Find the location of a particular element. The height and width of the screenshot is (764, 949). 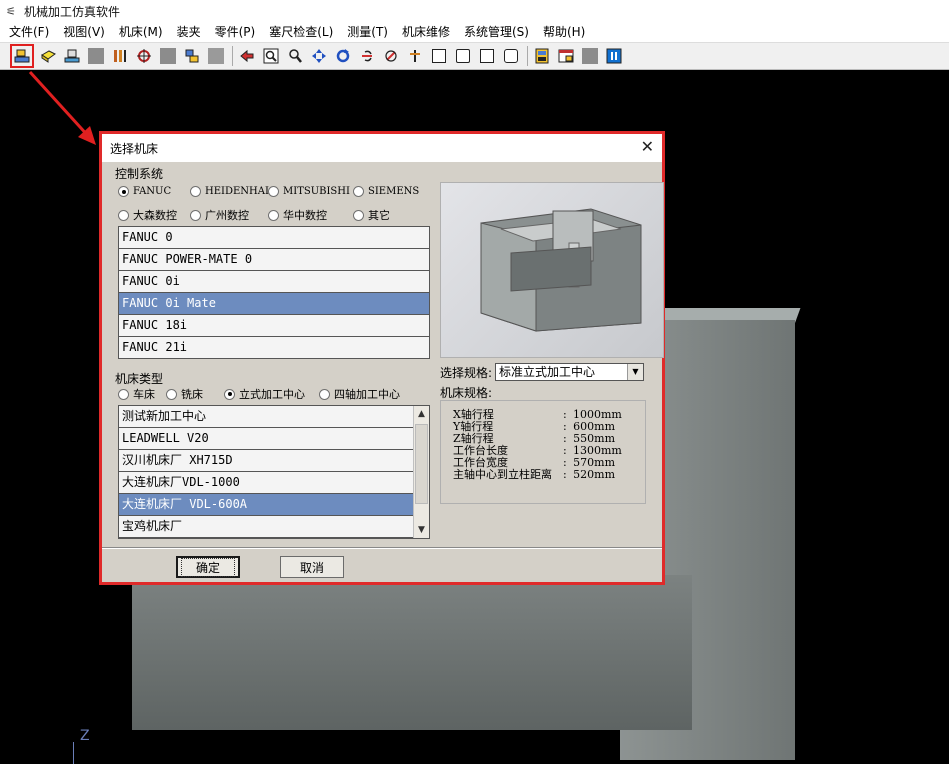

list-item: LEADWELL V20 is located at coordinates (266, 439).